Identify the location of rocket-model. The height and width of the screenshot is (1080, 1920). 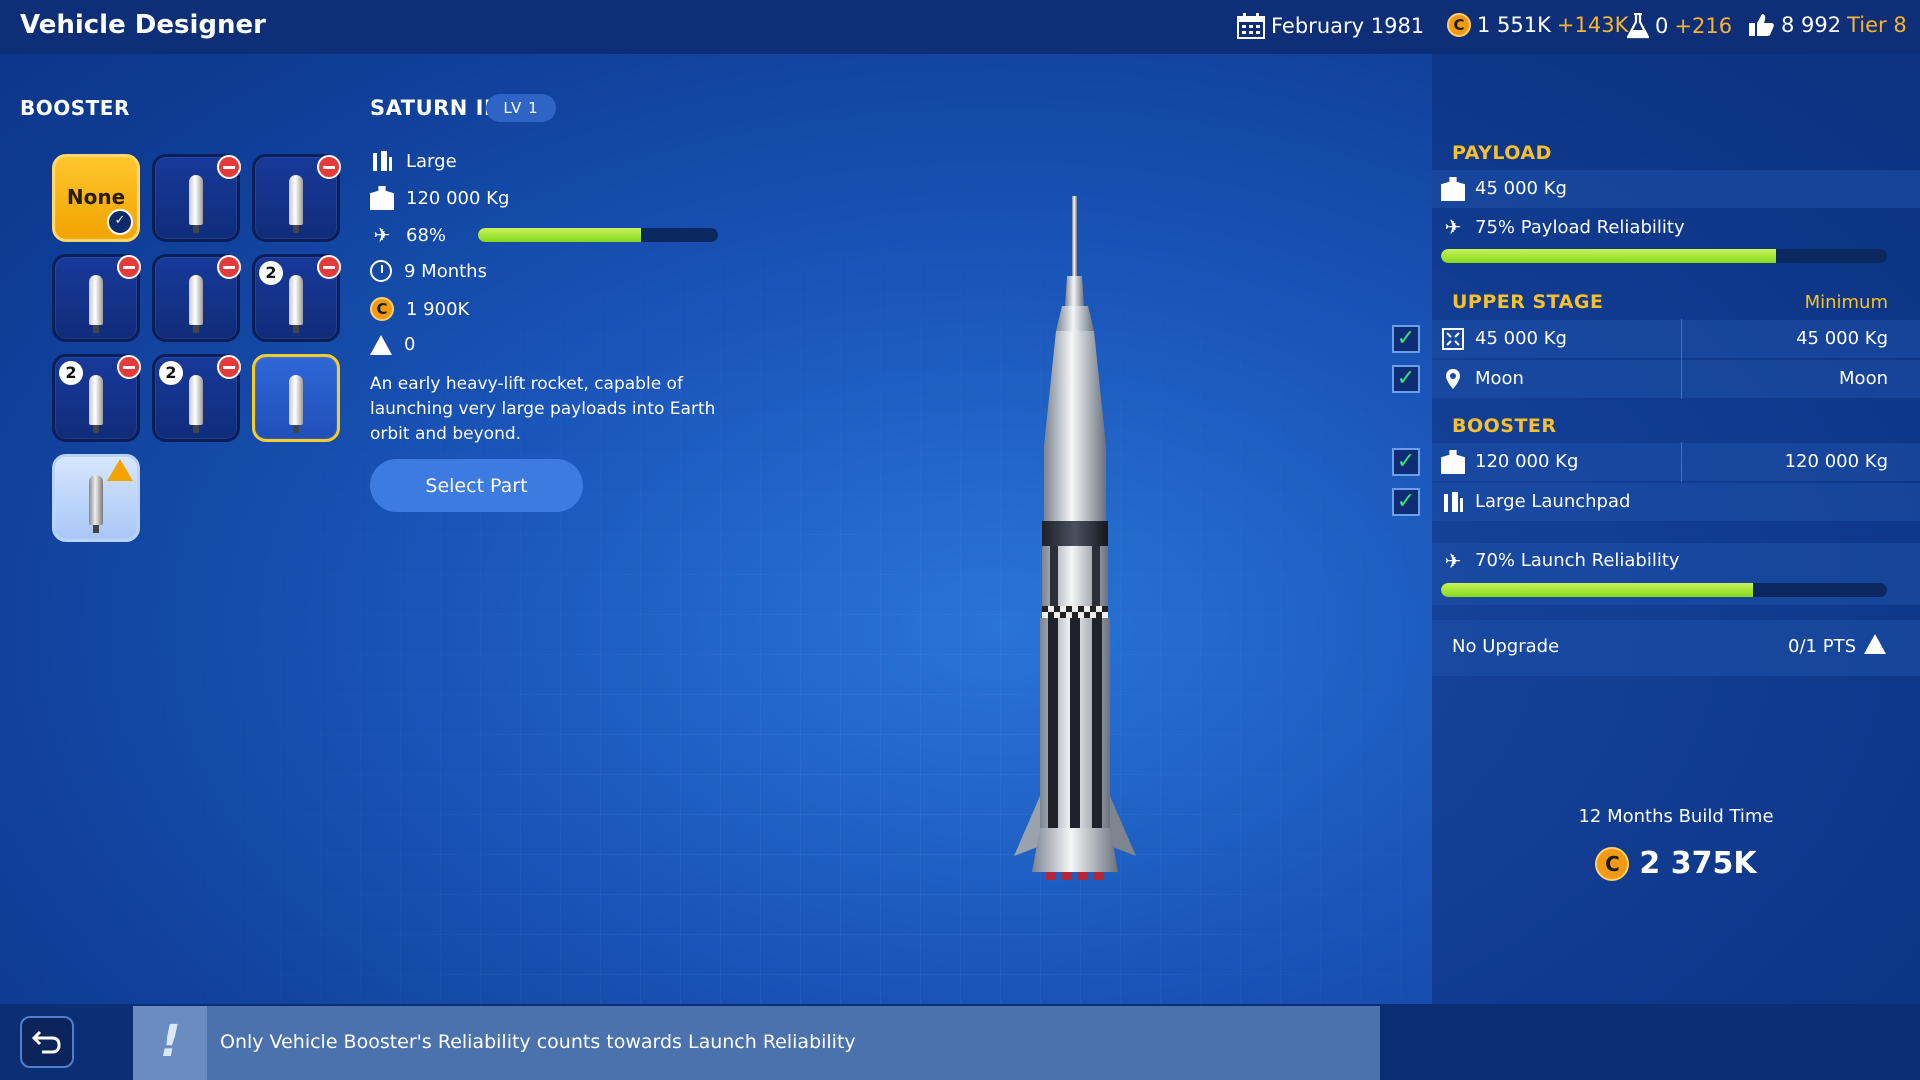
(1075, 538).